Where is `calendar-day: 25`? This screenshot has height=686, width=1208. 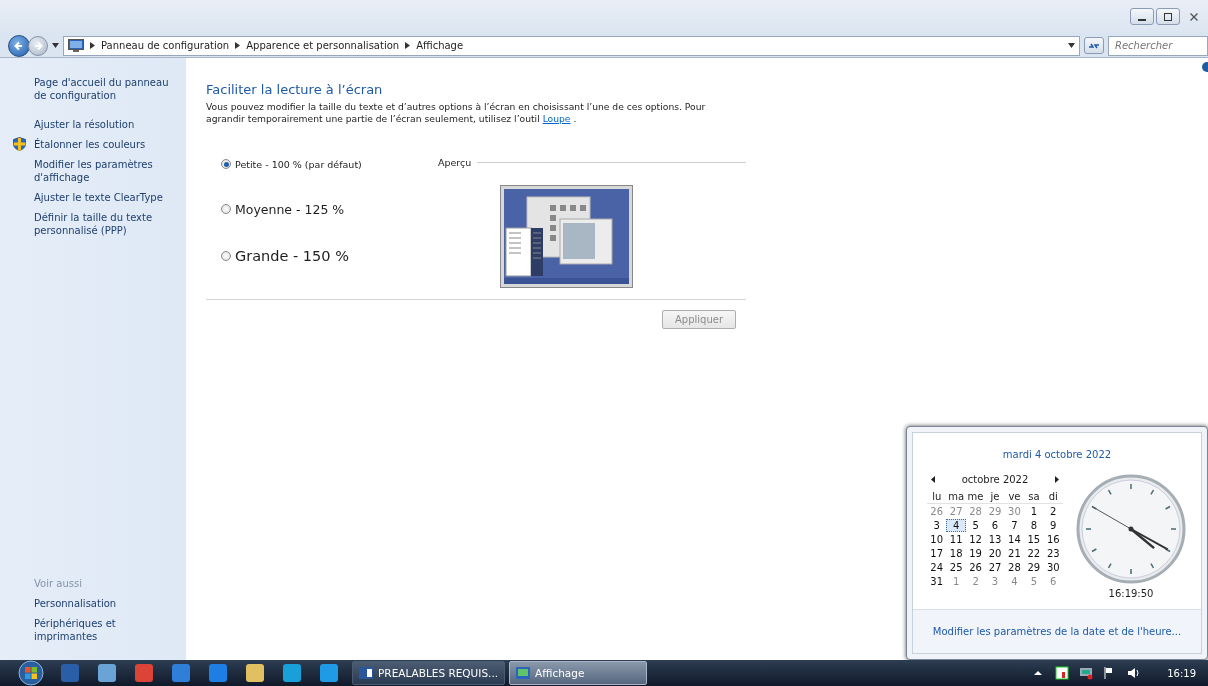
calendar-day: 25 is located at coordinates (956, 567).